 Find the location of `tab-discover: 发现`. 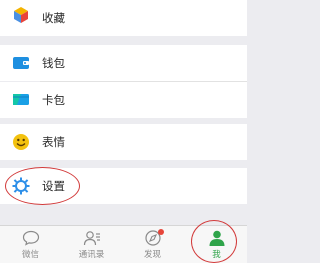

tab-discover: 发现 is located at coordinates (152, 244).